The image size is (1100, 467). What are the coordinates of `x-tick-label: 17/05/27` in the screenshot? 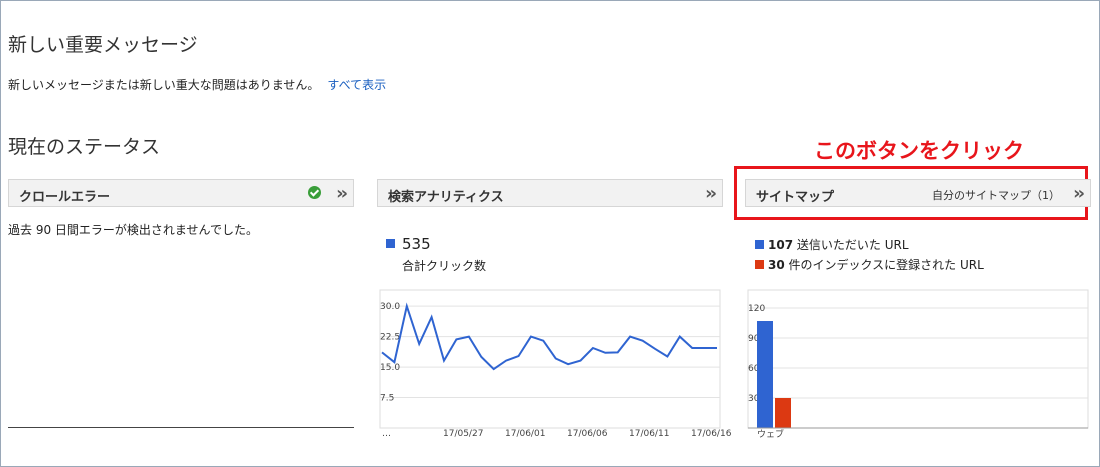 It's located at (463, 434).